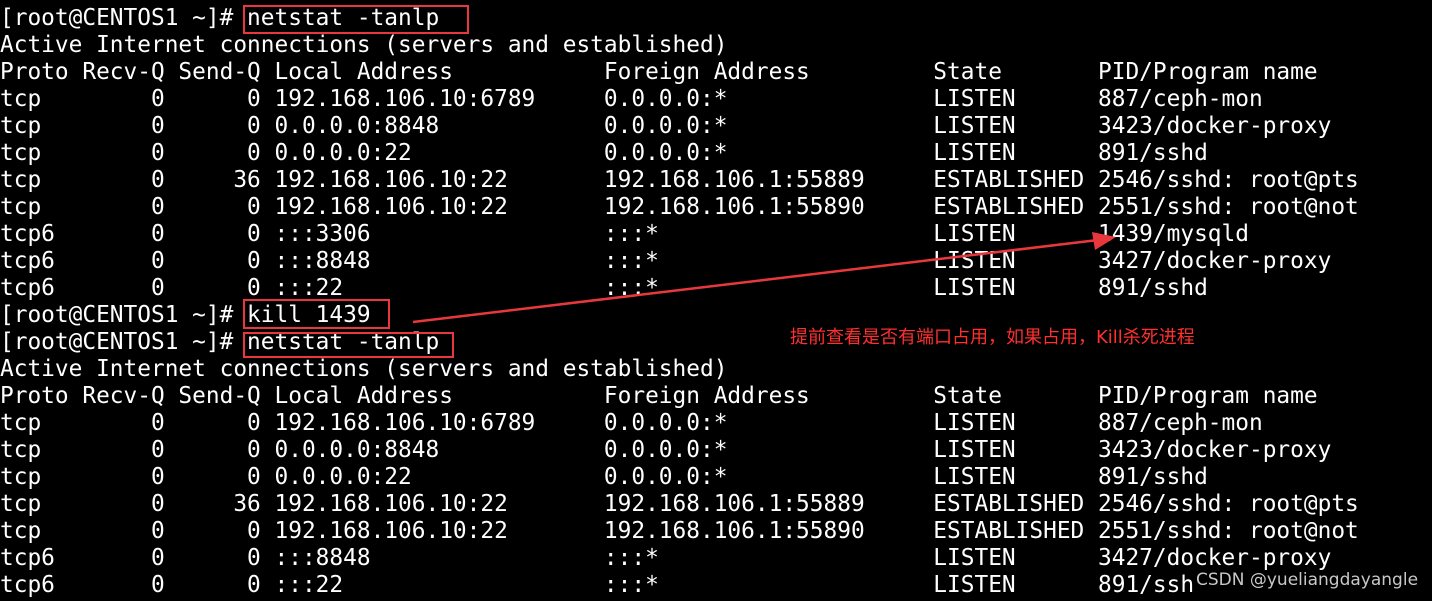 Image resolution: width=1432 pixels, height=601 pixels. What do you see at coordinates (624, 234) in the screenshot?
I see `terminal-line-mysqld: tcp6 0 0 :::3306 :::* LISTEN 1439/mysqld` at bounding box center [624, 234].